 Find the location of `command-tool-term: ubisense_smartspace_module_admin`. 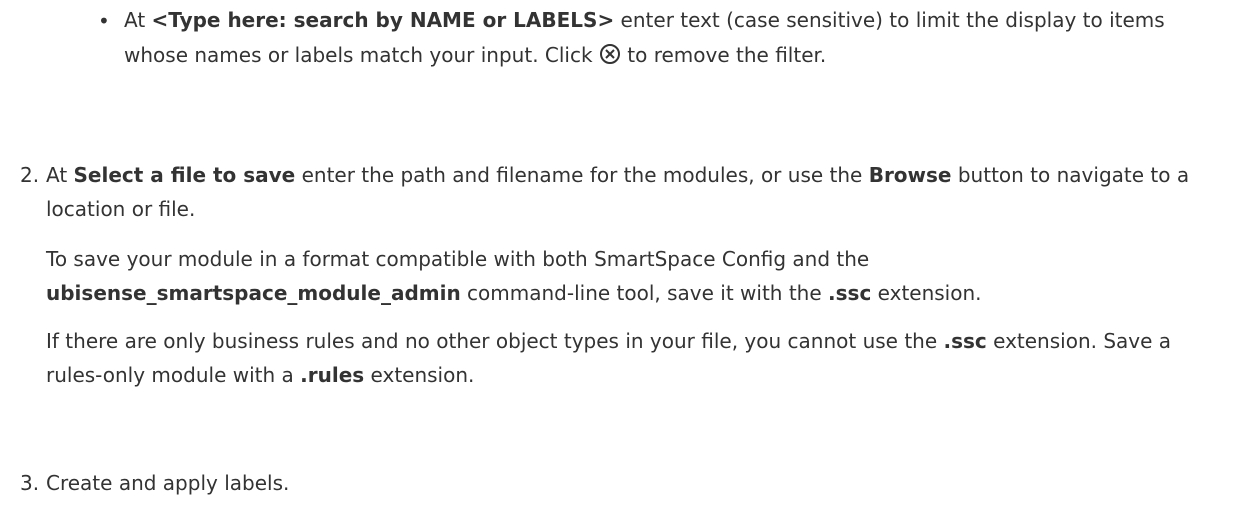

command-tool-term: ubisense_smartspace_module_admin is located at coordinates (253, 293).